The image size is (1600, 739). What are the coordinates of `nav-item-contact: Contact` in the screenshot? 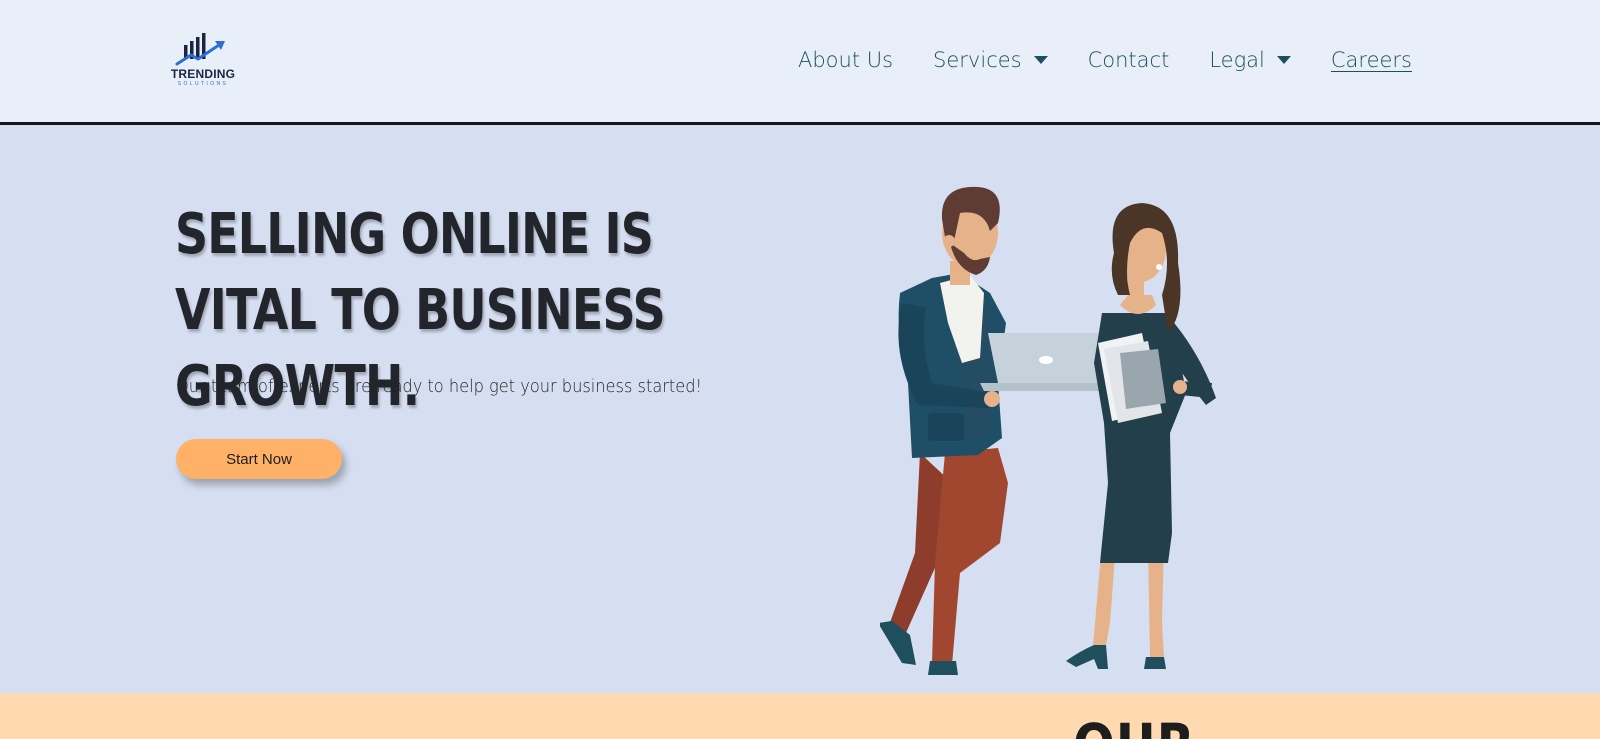 It's located at (1129, 60).